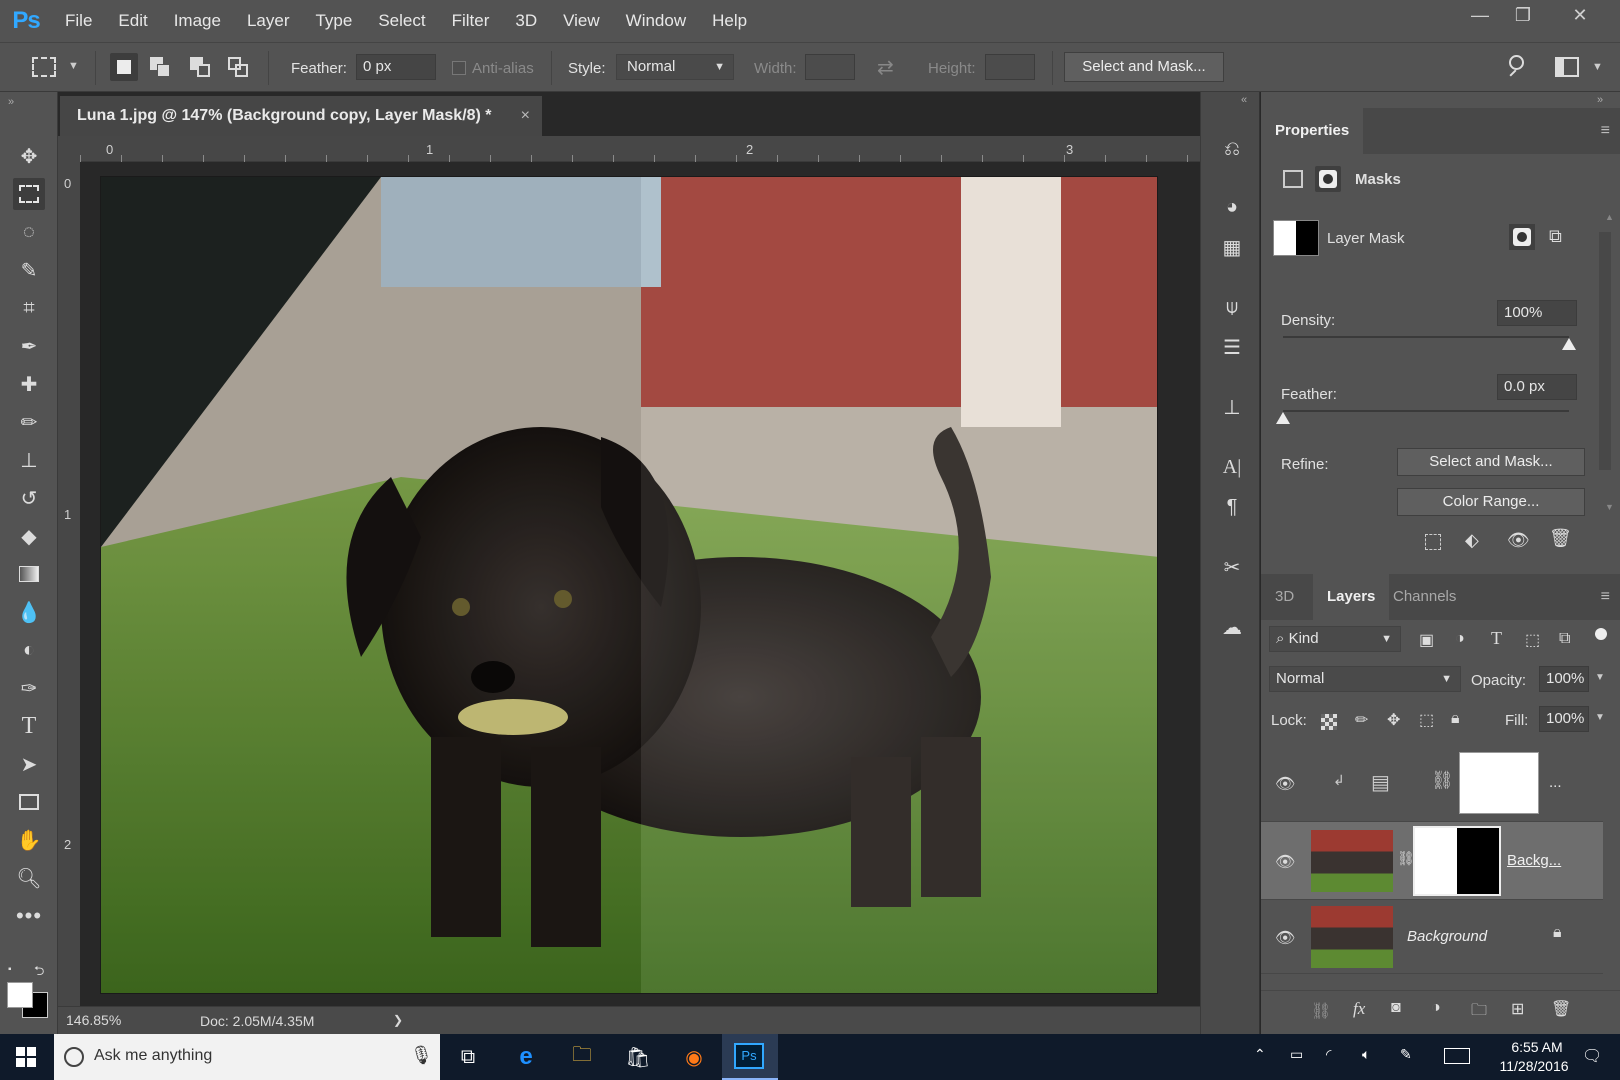 The image size is (1620, 1080). Describe the element at coordinates (1561, 1009) in the screenshot. I see `delete-layer-icon: 🗑︎` at that location.